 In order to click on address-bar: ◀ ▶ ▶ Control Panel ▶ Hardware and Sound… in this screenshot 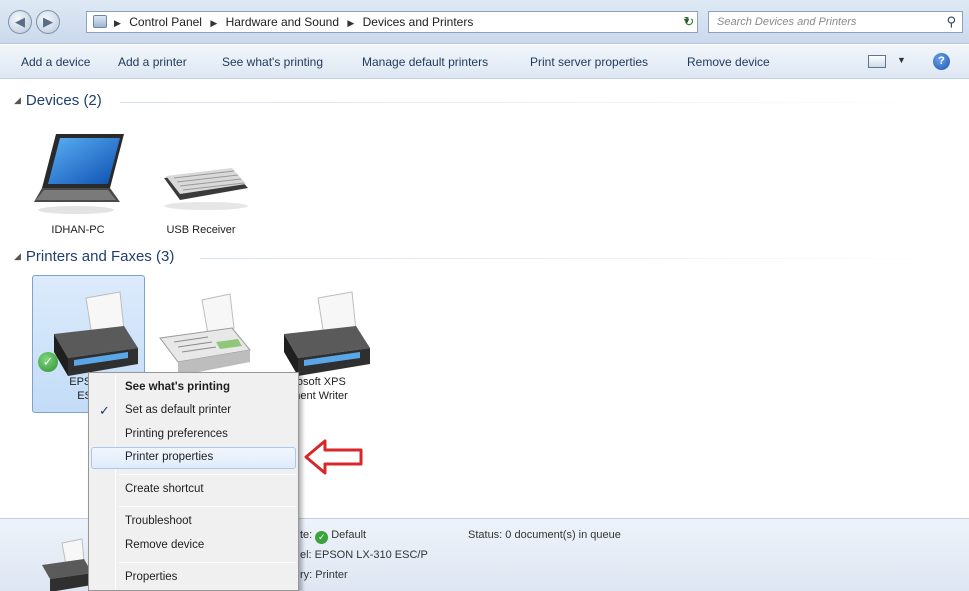, I will do `click(484, 22)`.